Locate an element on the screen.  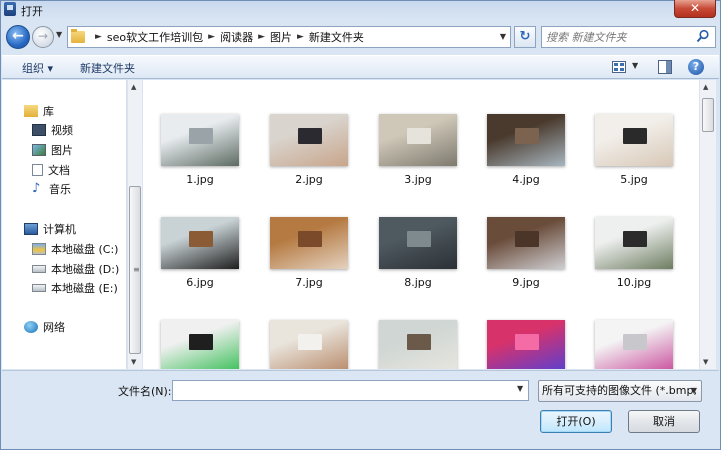
nav-item-music: ♪ 音乐 is located at coordinates (51, 189).